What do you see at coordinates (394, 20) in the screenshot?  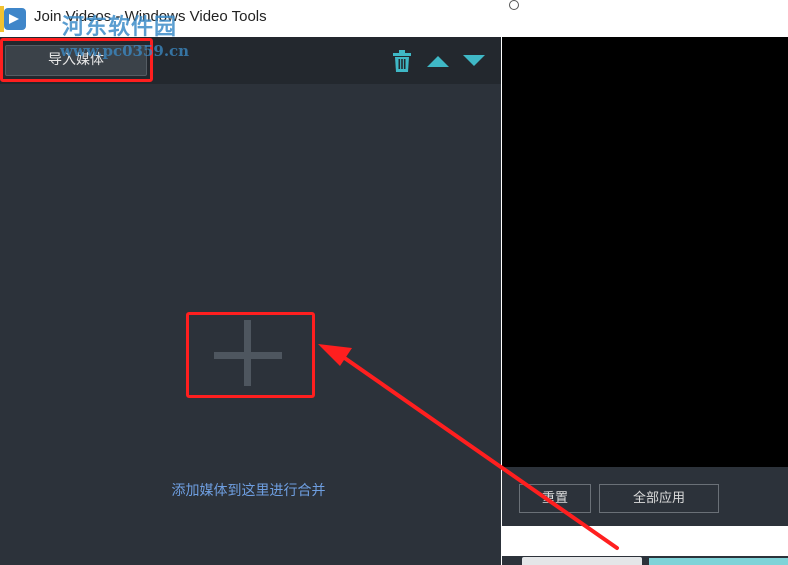 I see `title-bar: Join Videos - Windows Video Tools 河东软件园` at bounding box center [394, 20].